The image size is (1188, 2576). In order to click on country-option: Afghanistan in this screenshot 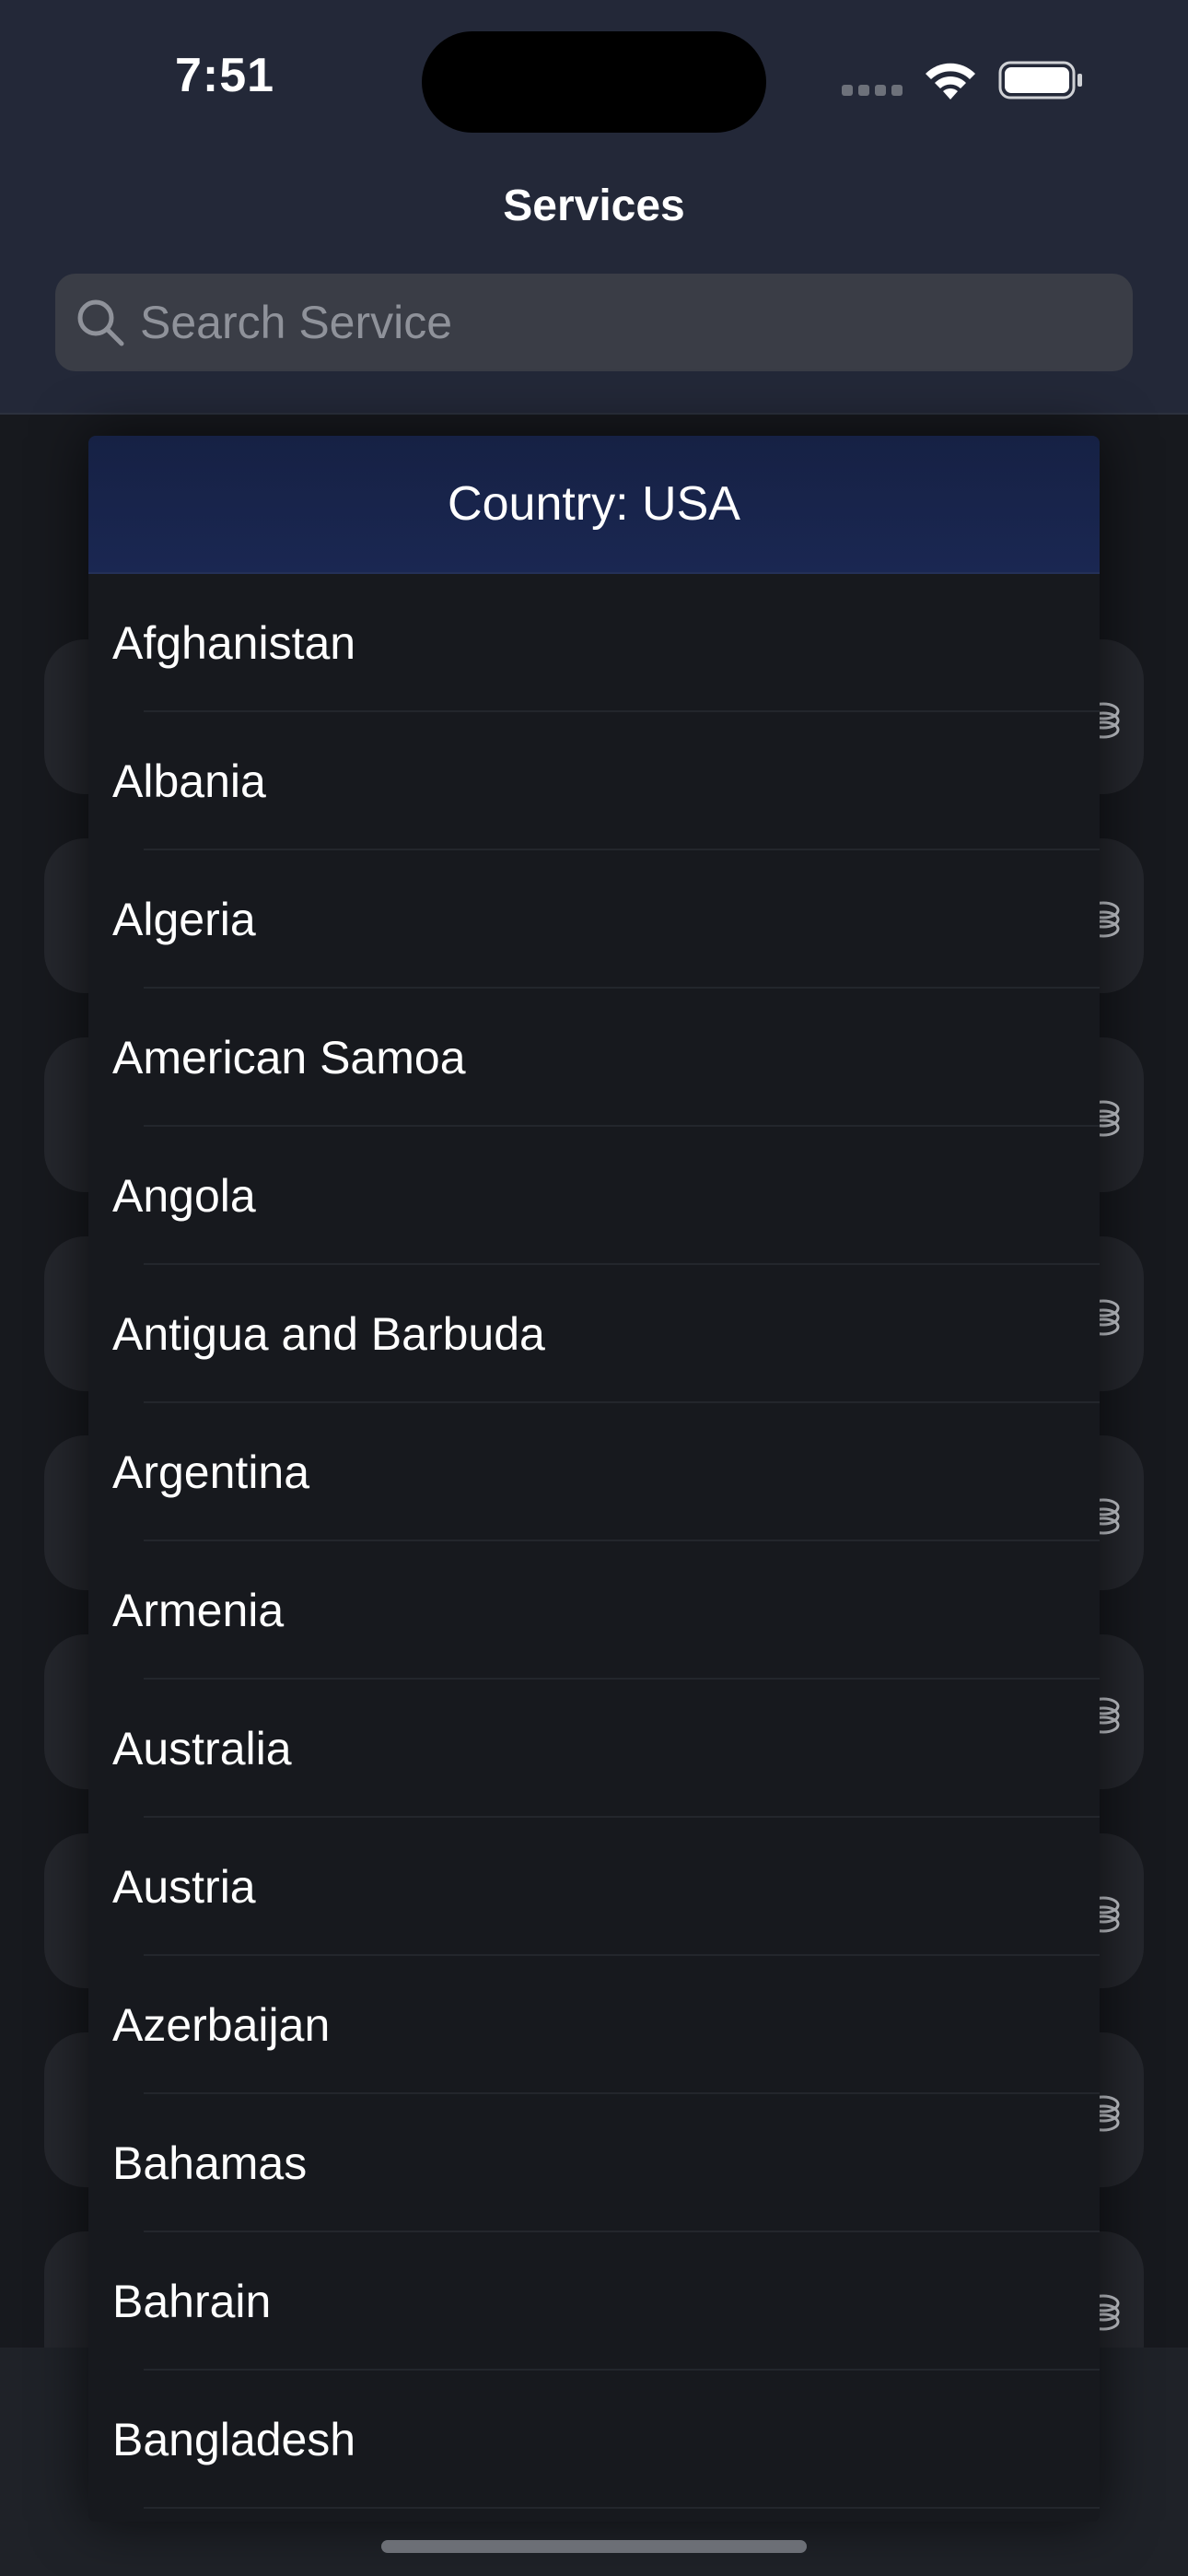, I will do `click(594, 643)`.